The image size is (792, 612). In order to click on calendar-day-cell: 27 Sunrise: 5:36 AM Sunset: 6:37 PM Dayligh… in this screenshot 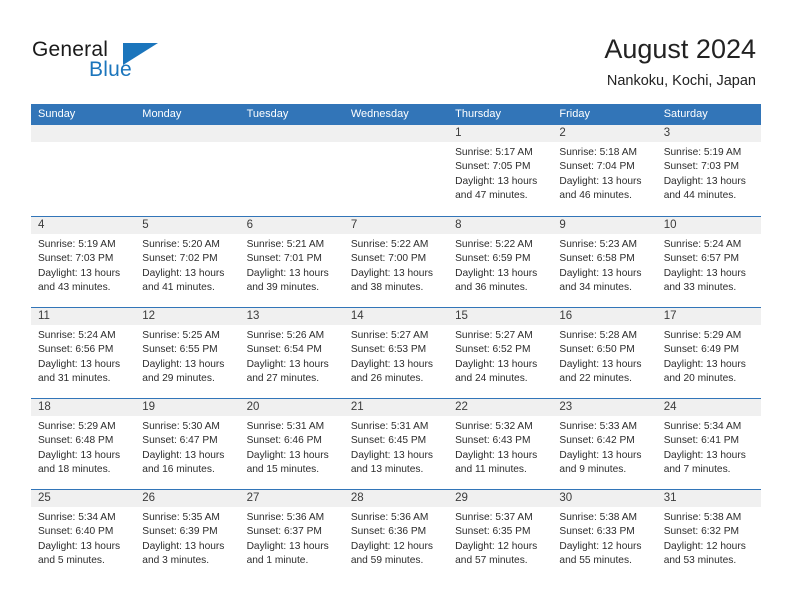, I will do `click(291, 534)`.